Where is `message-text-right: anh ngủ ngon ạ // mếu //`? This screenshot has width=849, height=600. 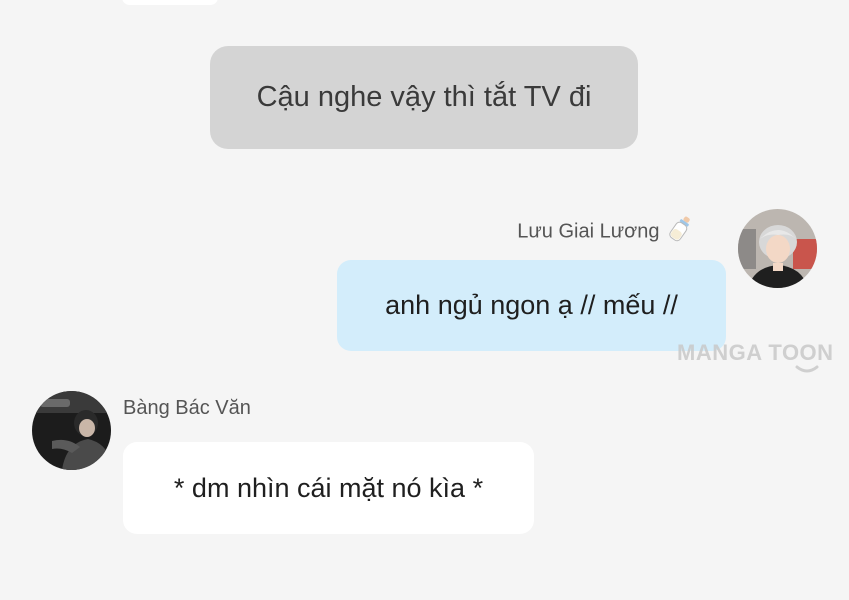
message-text-right: anh ngủ ngon ạ // mếu // is located at coordinates (531, 305).